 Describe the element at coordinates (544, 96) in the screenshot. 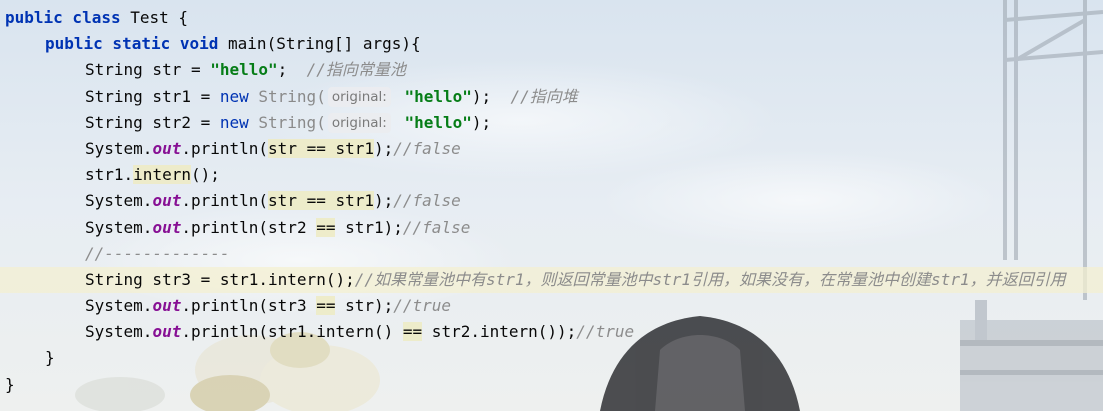

I see `code-comment: //指向堆` at that location.